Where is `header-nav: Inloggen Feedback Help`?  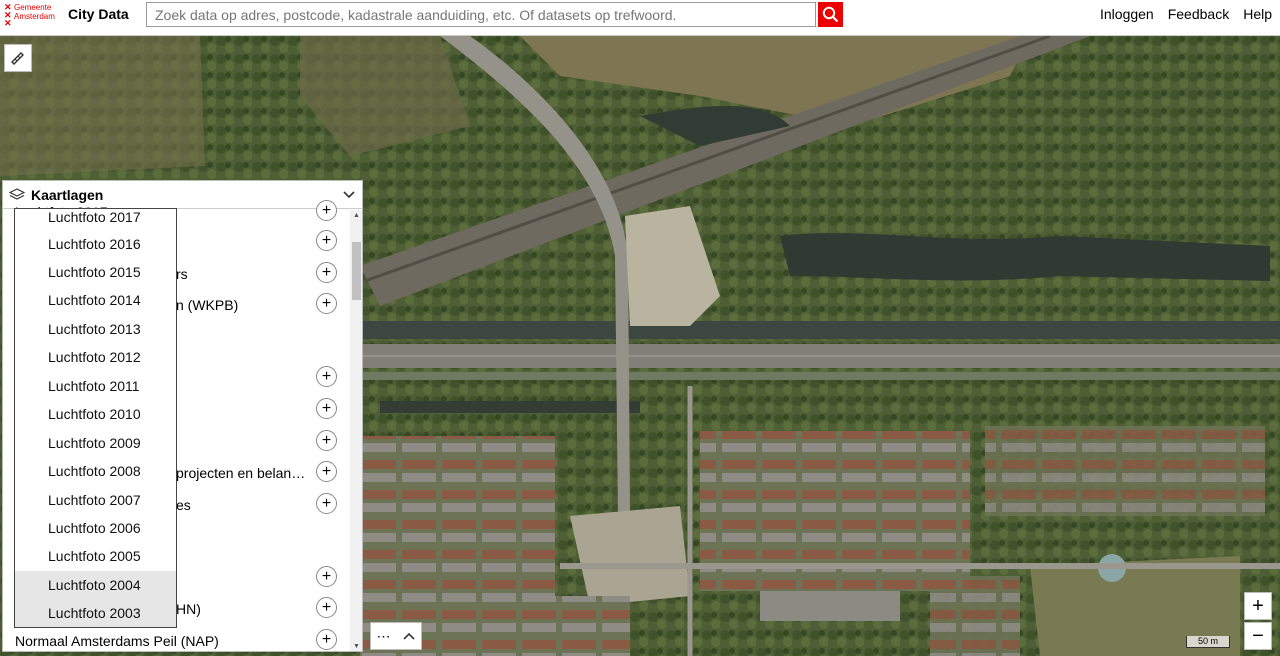 header-nav: Inloggen Feedback Help is located at coordinates (1190, 14).